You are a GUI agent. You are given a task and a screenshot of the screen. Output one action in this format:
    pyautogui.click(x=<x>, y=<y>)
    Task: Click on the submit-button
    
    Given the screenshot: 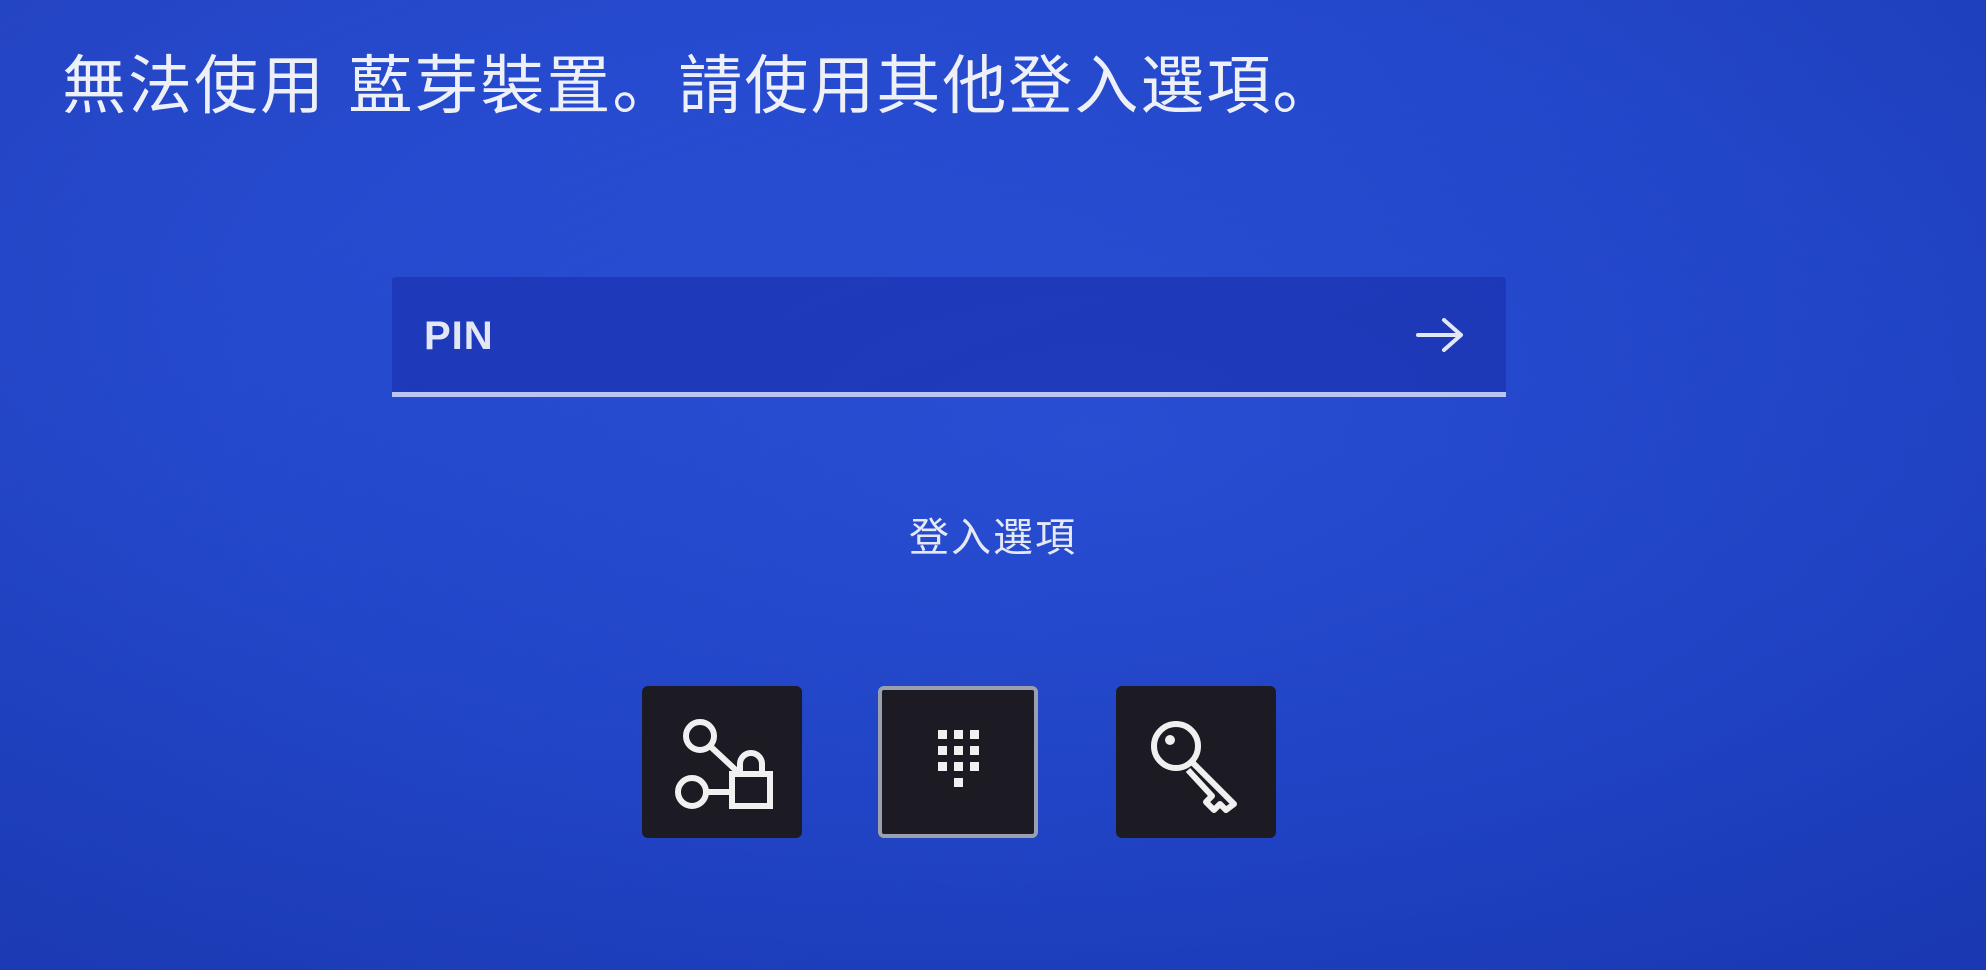 What is the action you would take?
    pyautogui.click(x=1440, y=335)
    